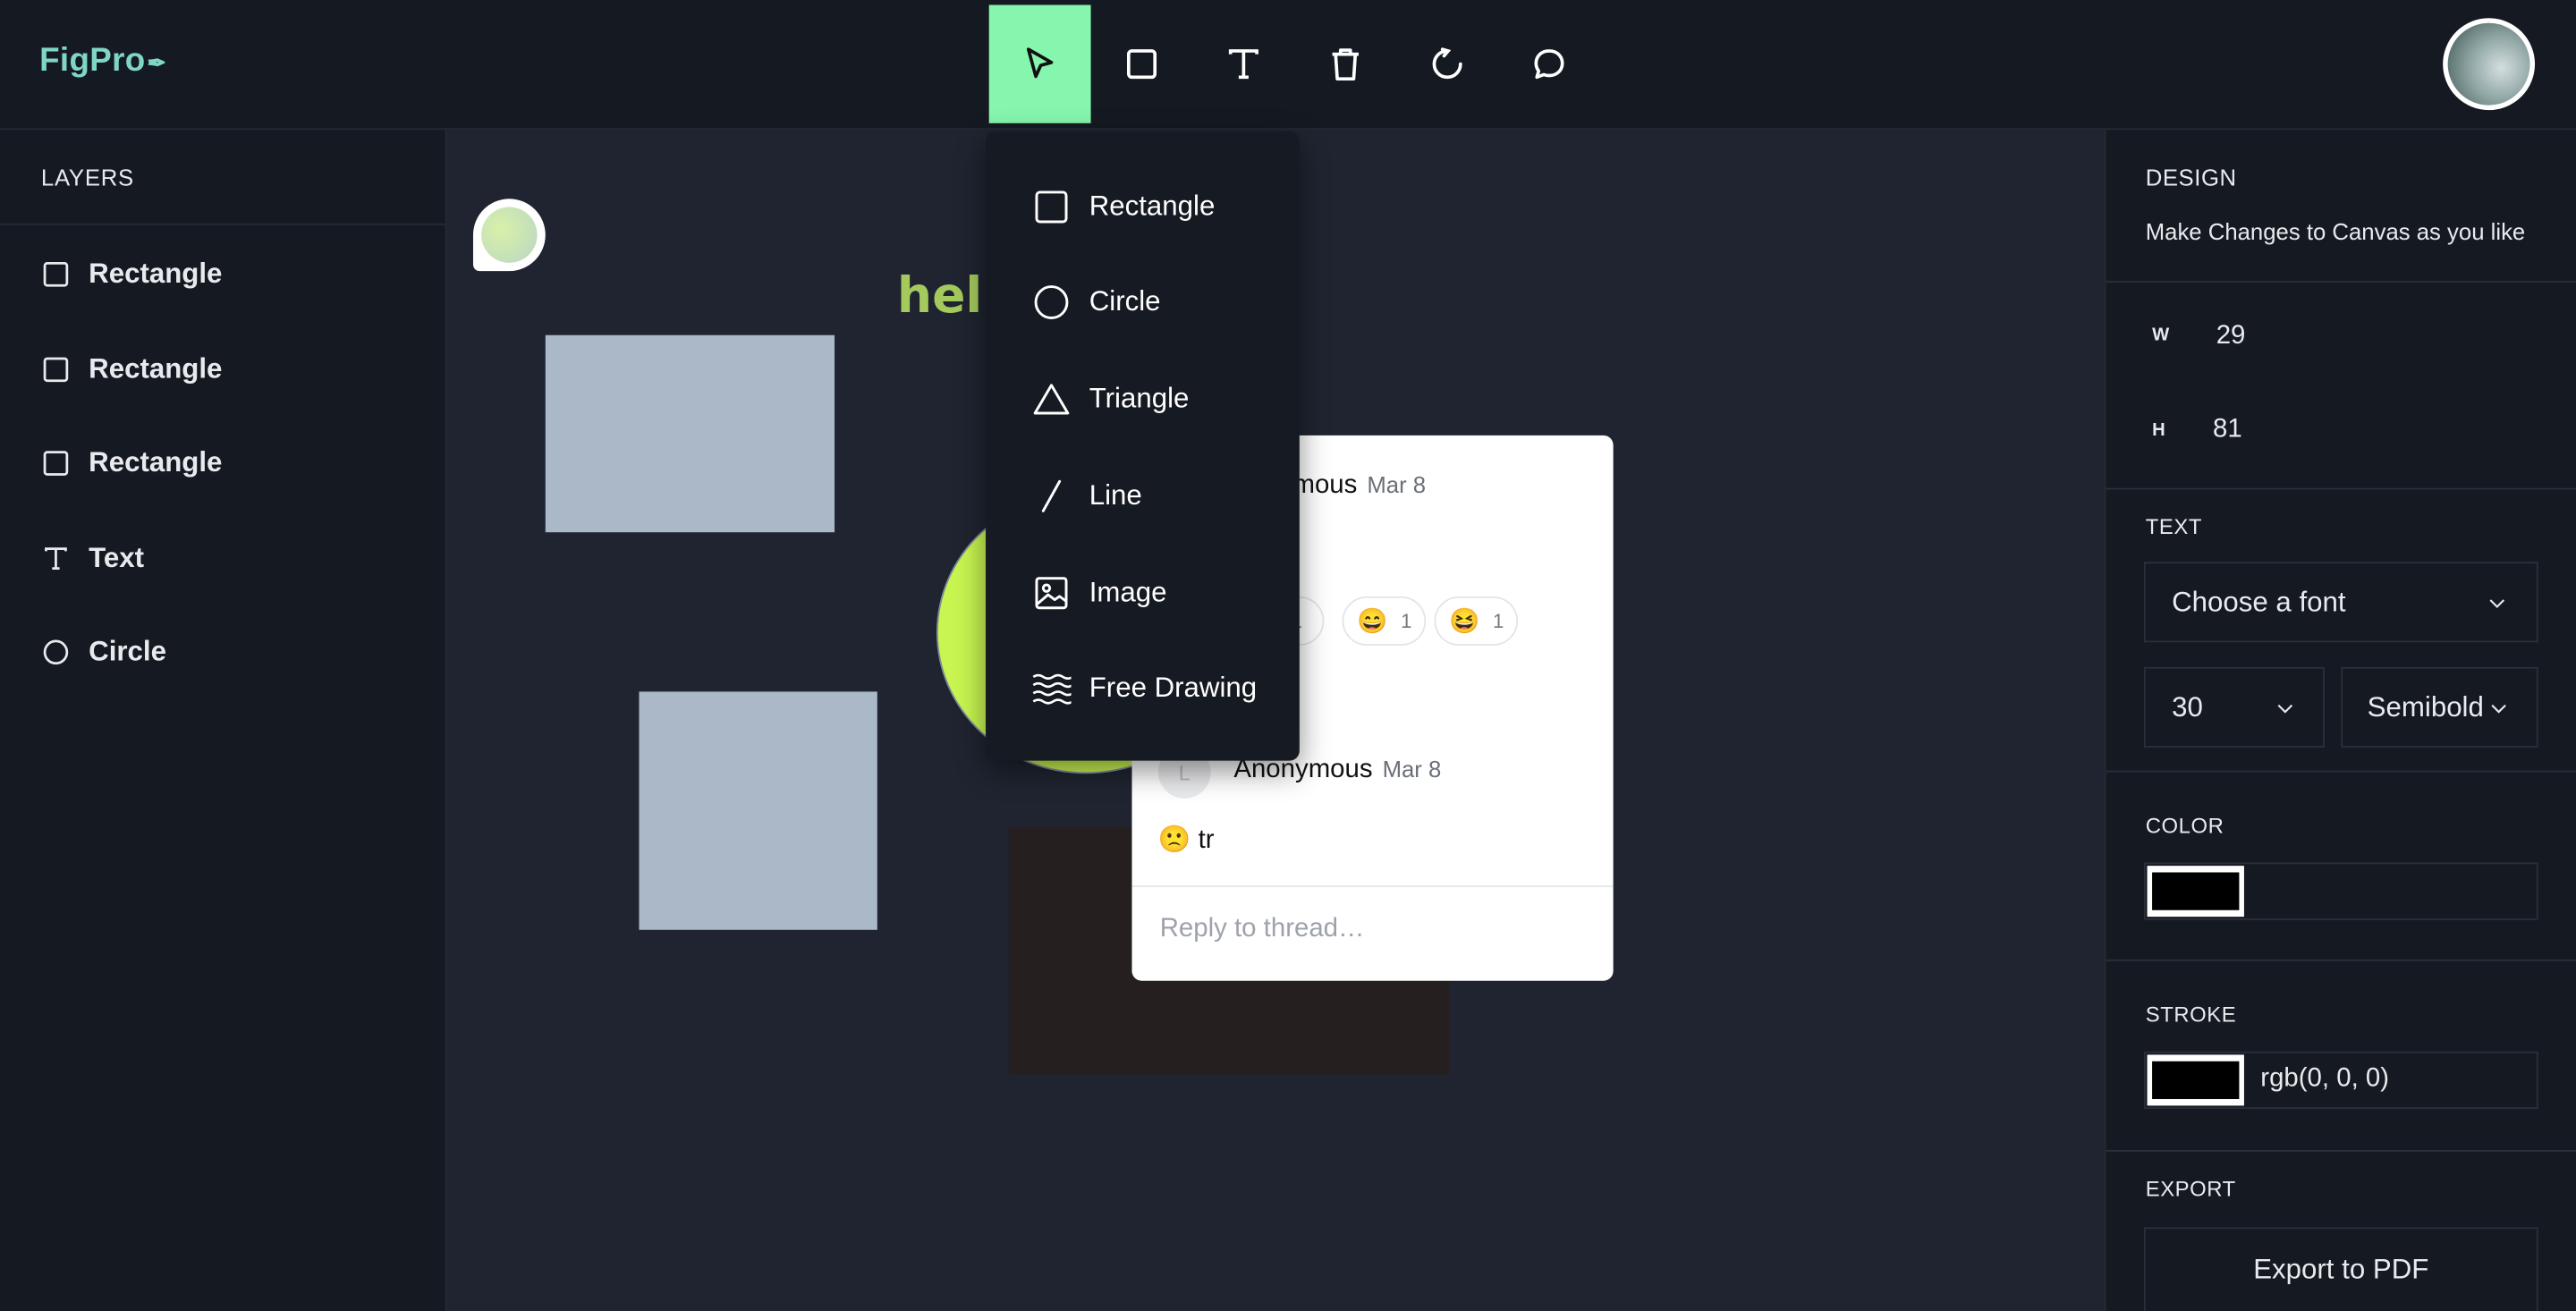  What do you see at coordinates (1372, 886) in the screenshot?
I see `thread-divider` at bounding box center [1372, 886].